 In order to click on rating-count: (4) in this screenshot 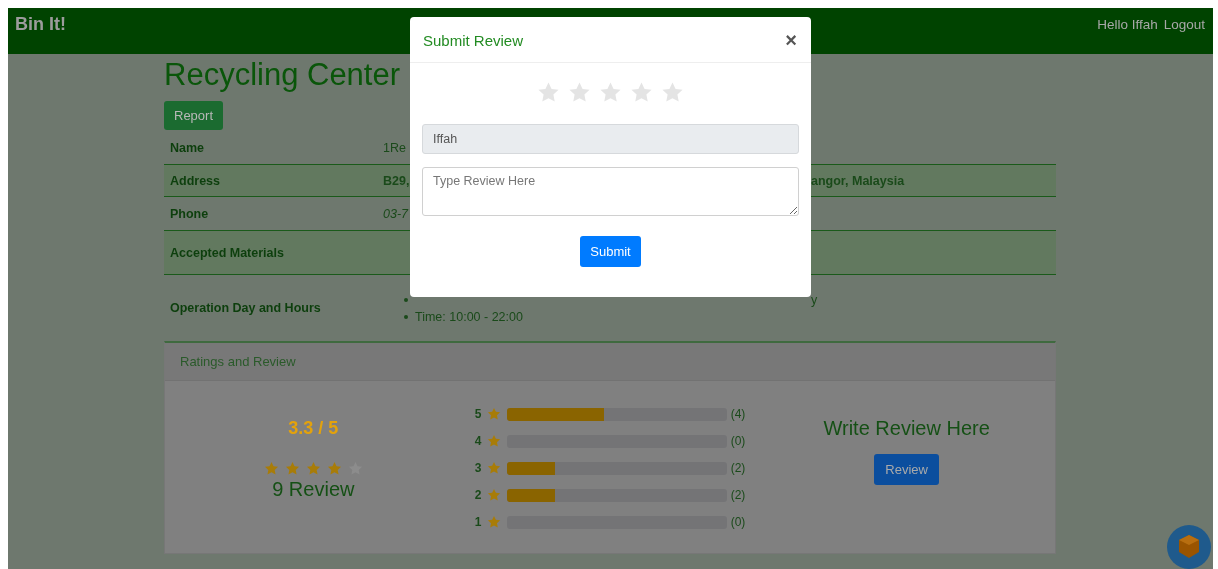, I will do `click(738, 414)`.